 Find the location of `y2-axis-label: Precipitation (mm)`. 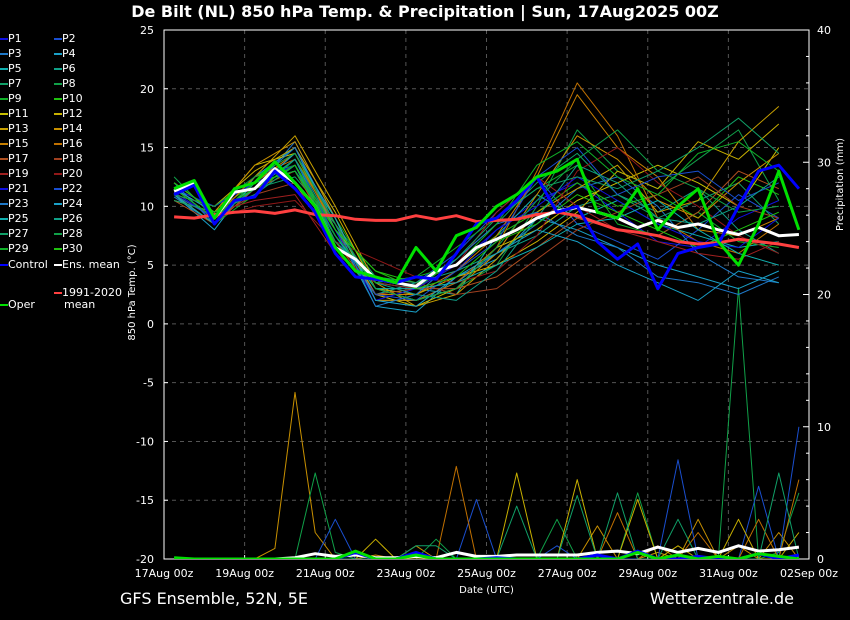

y2-axis-label: Precipitation (mm) is located at coordinates (840, 184).